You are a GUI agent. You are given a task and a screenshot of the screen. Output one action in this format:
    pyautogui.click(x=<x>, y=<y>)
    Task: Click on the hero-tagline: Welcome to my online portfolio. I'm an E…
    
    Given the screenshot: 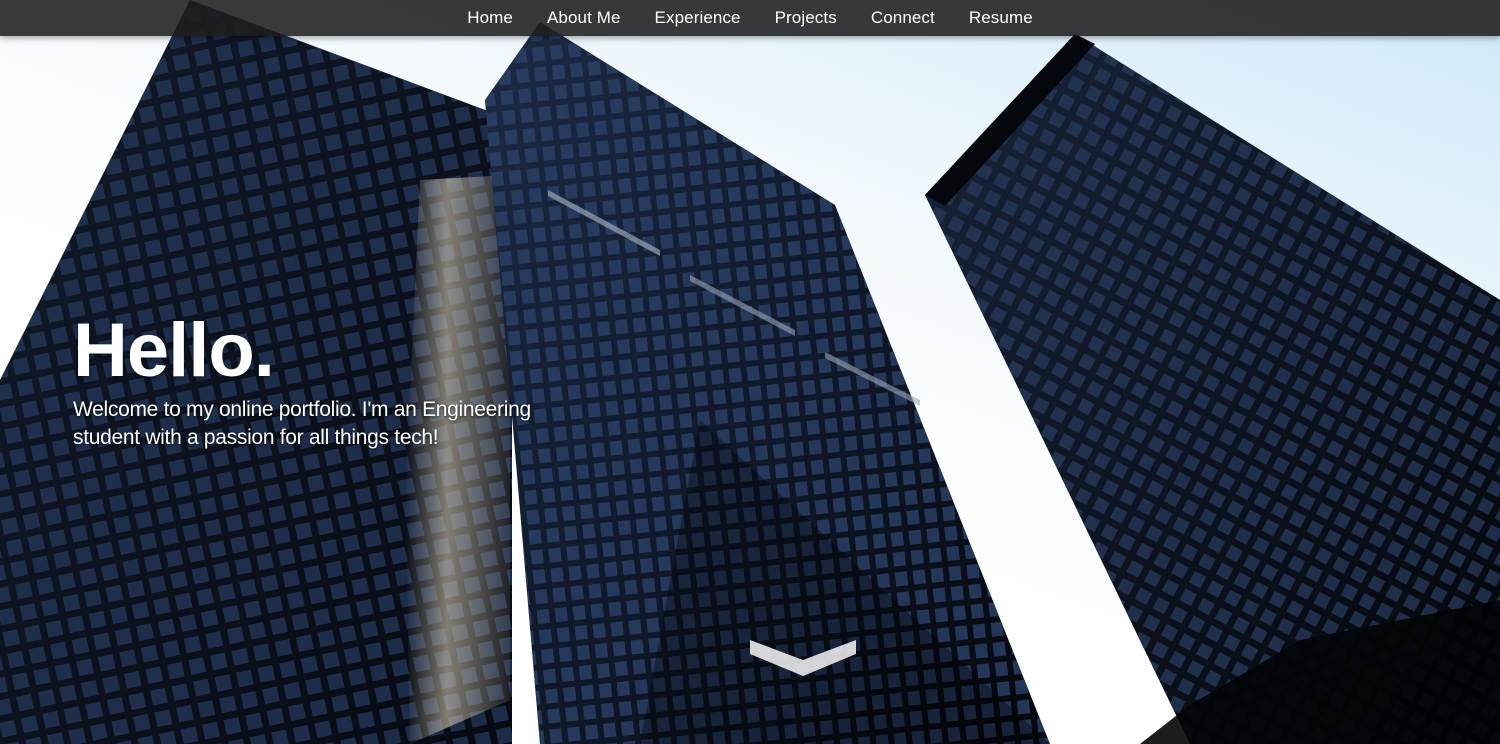 What is the action you would take?
    pyautogui.click(x=333, y=424)
    